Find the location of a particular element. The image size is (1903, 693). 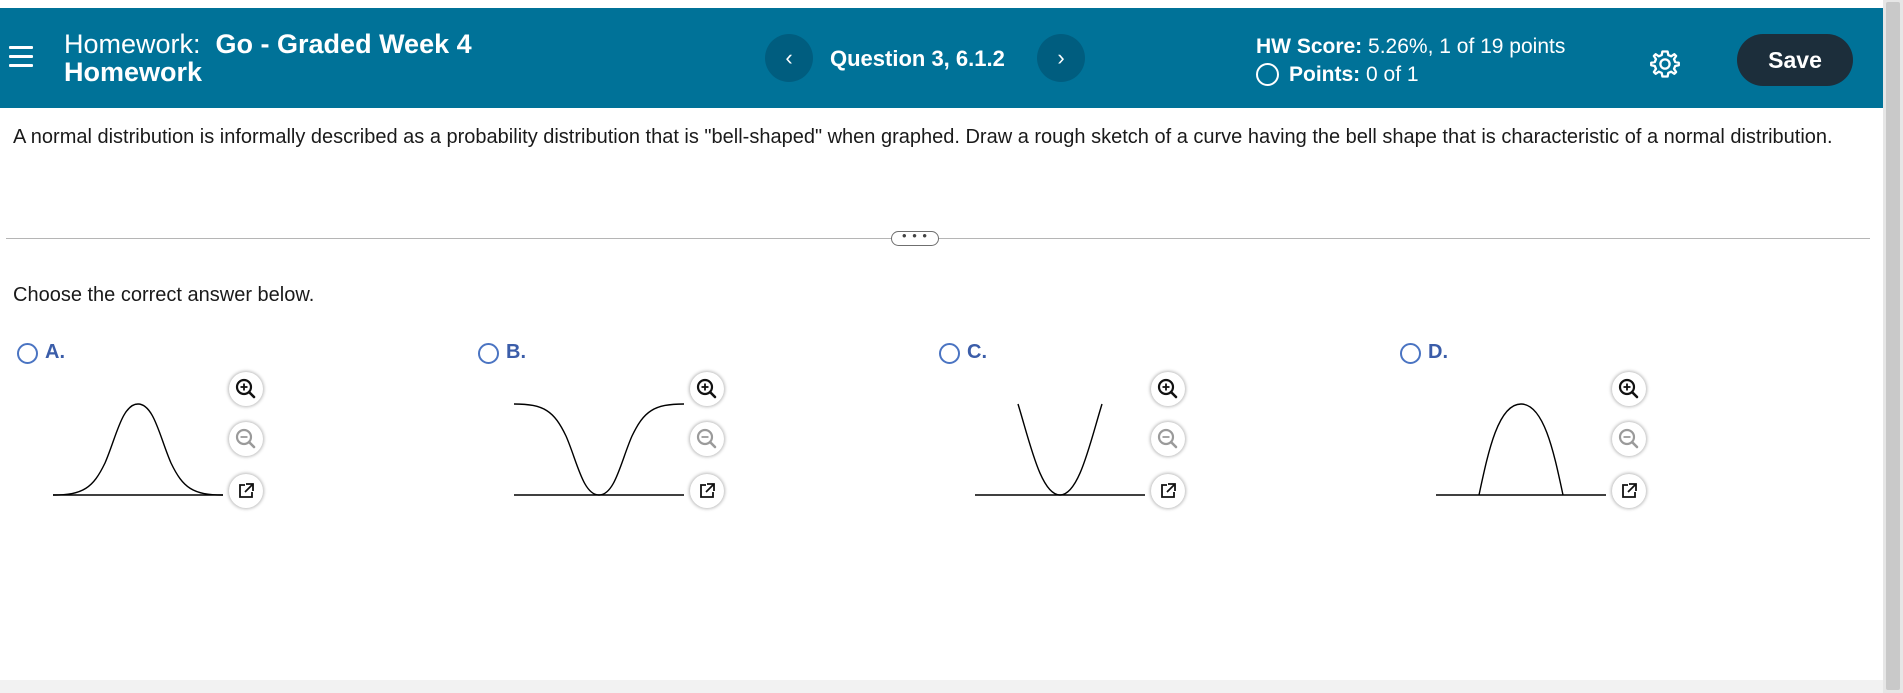

open-external-button-d is located at coordinates (1629, 491).